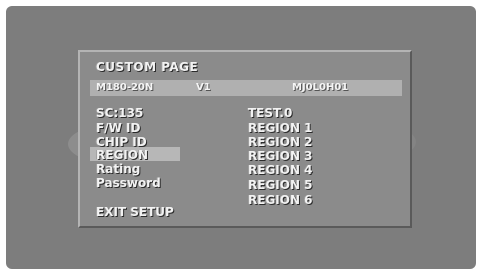 This screenshot has width=482, height=273. Describe the element at coordinates (135, 212) in the screenshot. I see `exit-setup-button: EXIT SETUP` at that location.